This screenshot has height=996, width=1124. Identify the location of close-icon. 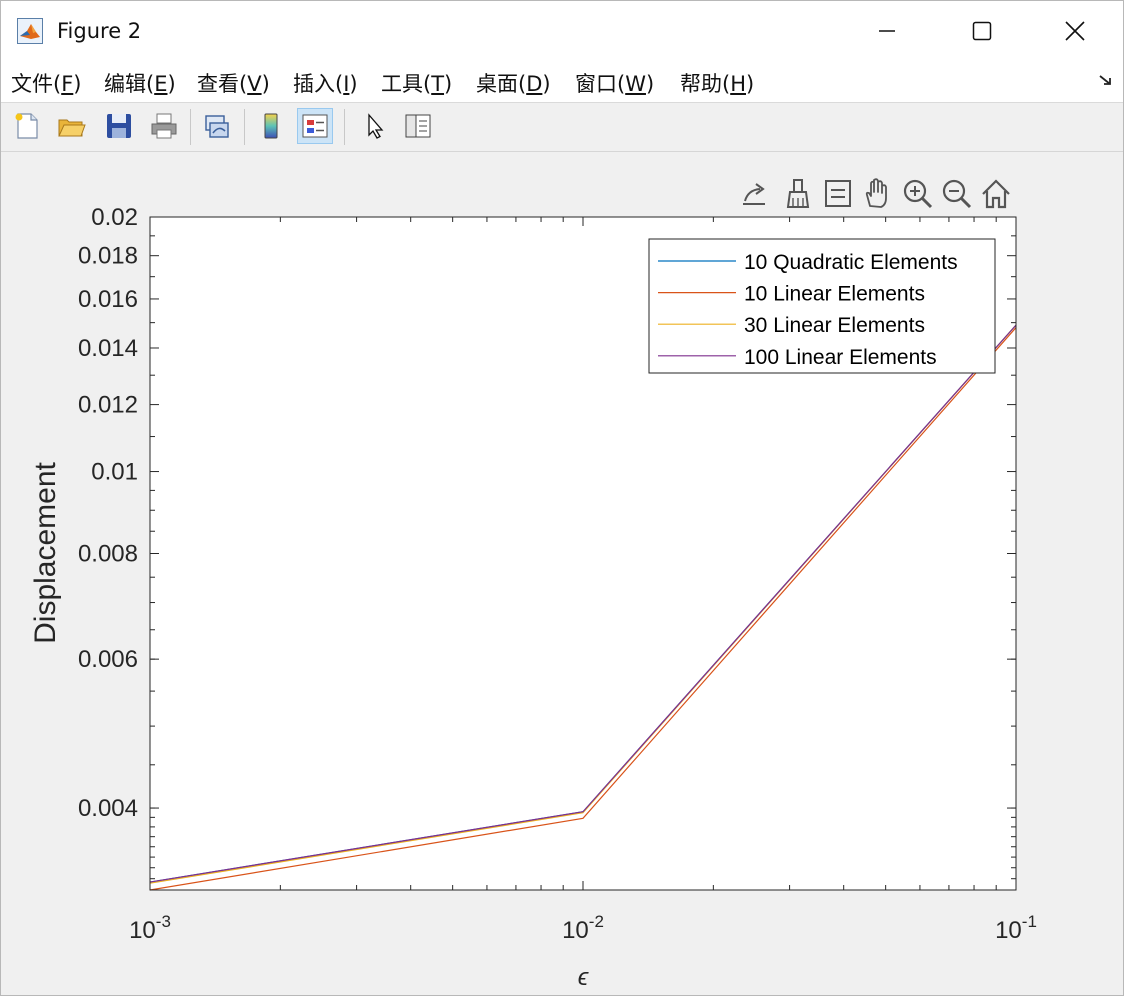
(1075, 31).